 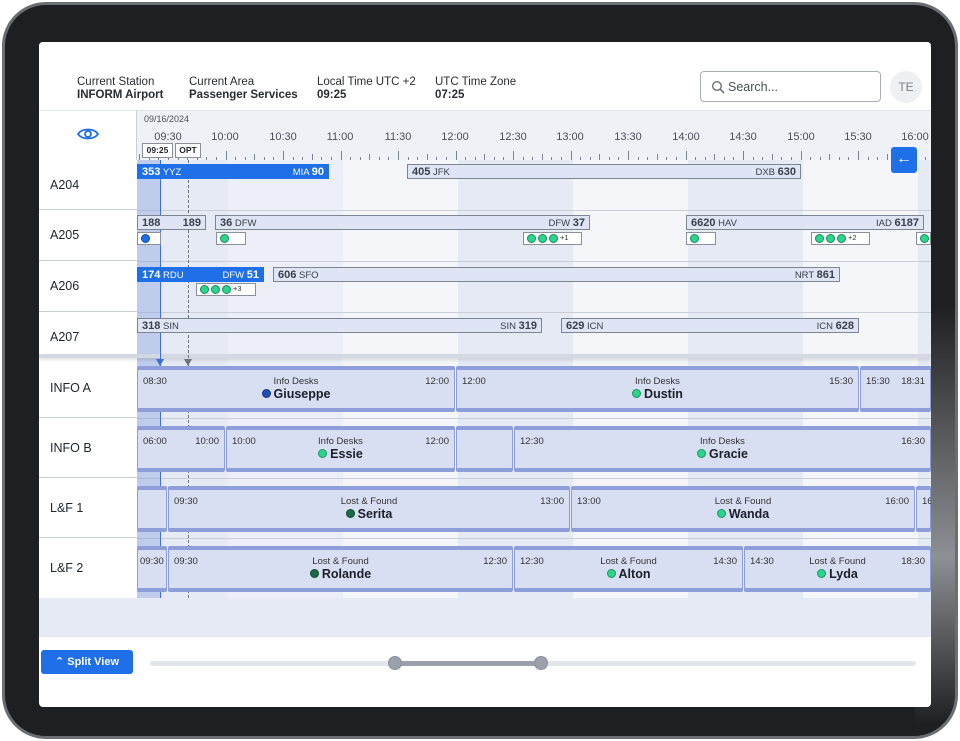 What do you see at coordinates (765, 172) in the screenshot?
I see `flight-destination: DXB` at bounding box center [765, 172].